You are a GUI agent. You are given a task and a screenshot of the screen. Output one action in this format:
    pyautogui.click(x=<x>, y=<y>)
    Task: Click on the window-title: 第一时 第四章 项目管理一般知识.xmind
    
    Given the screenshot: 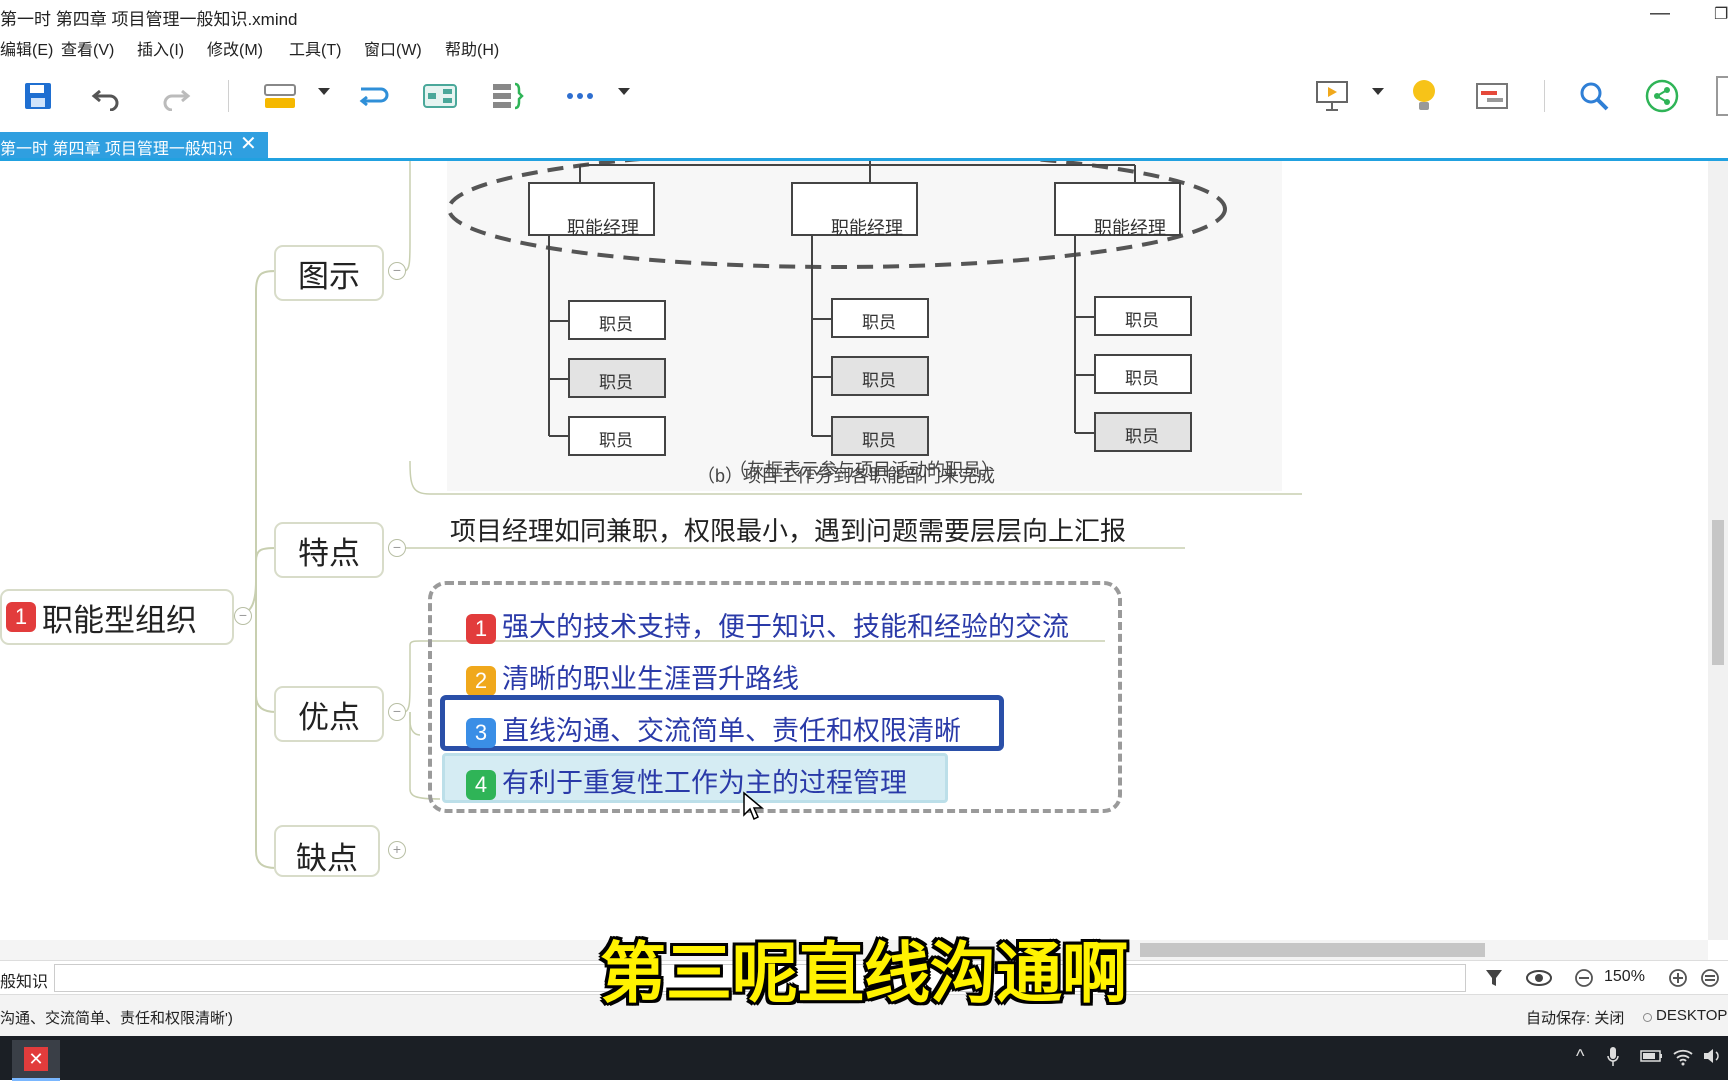 What is the action you would take?
    pyautogui.click(x=149, y=19)
    